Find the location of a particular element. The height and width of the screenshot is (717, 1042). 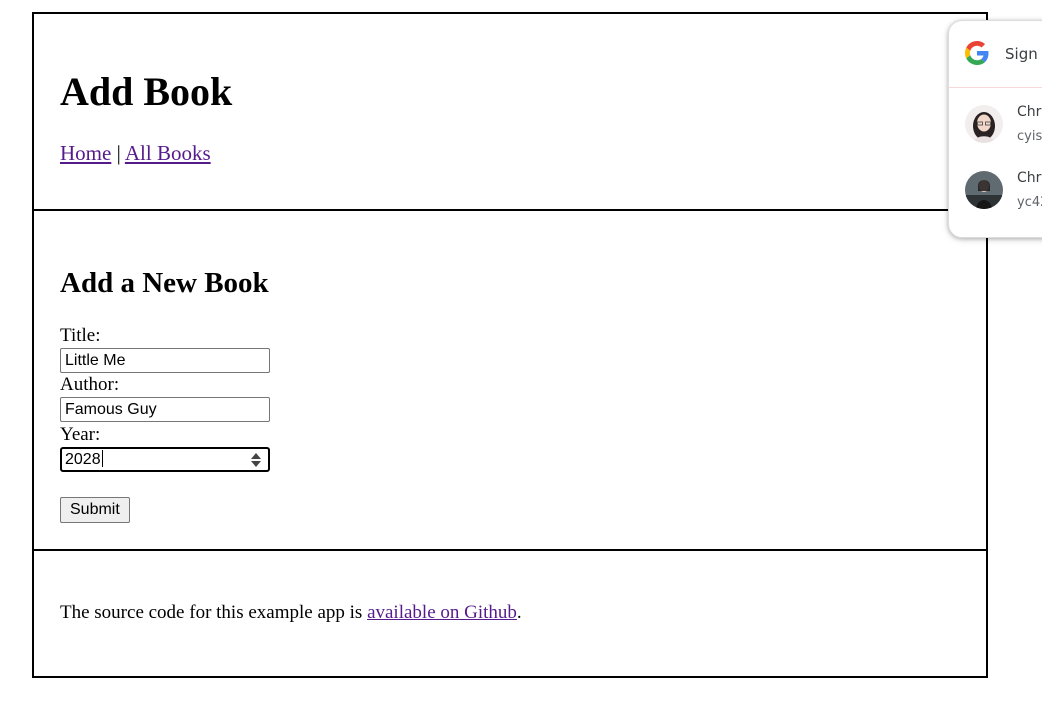

year-input-value: 2028 is located at coordinates (83, 459).